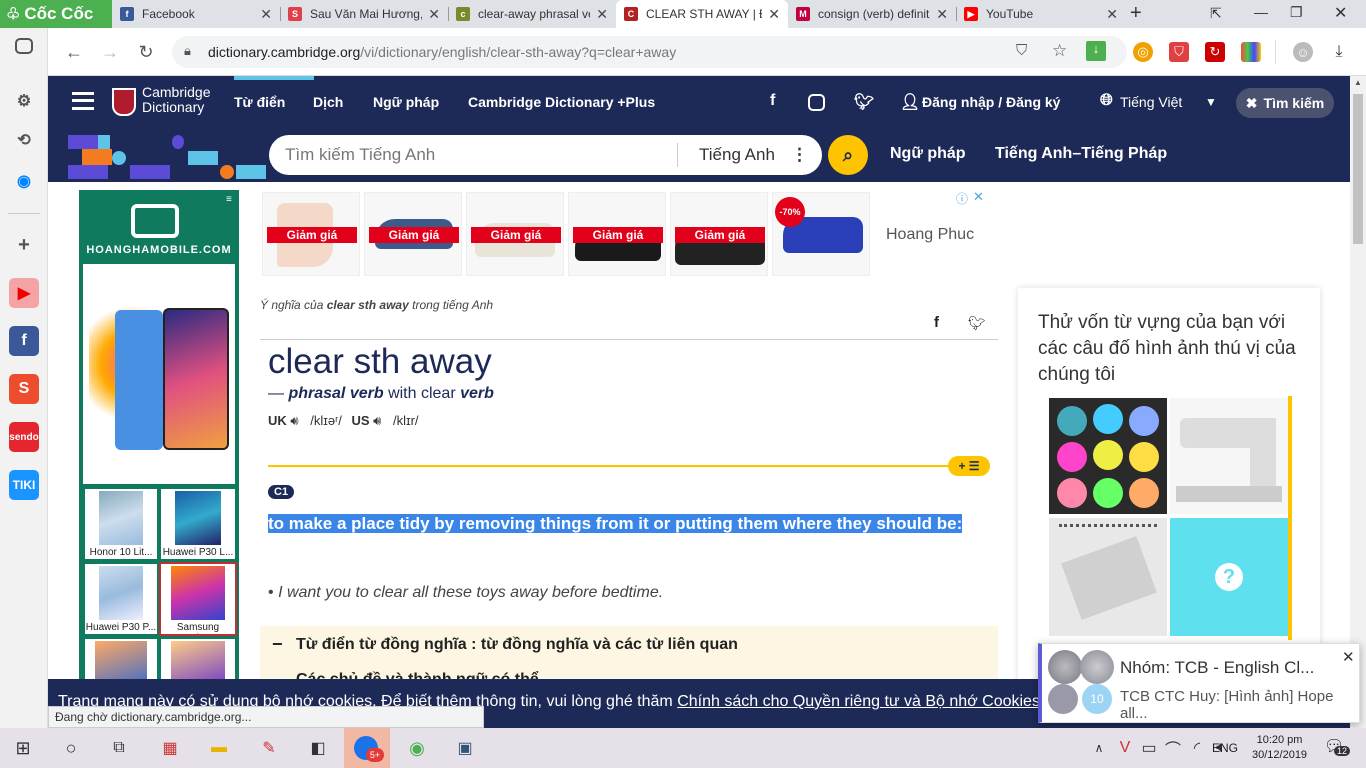 The width and height of the screenshot is (1366, 768). I want to click on ad-brand: Hoang Phuc, so click(930, 235).